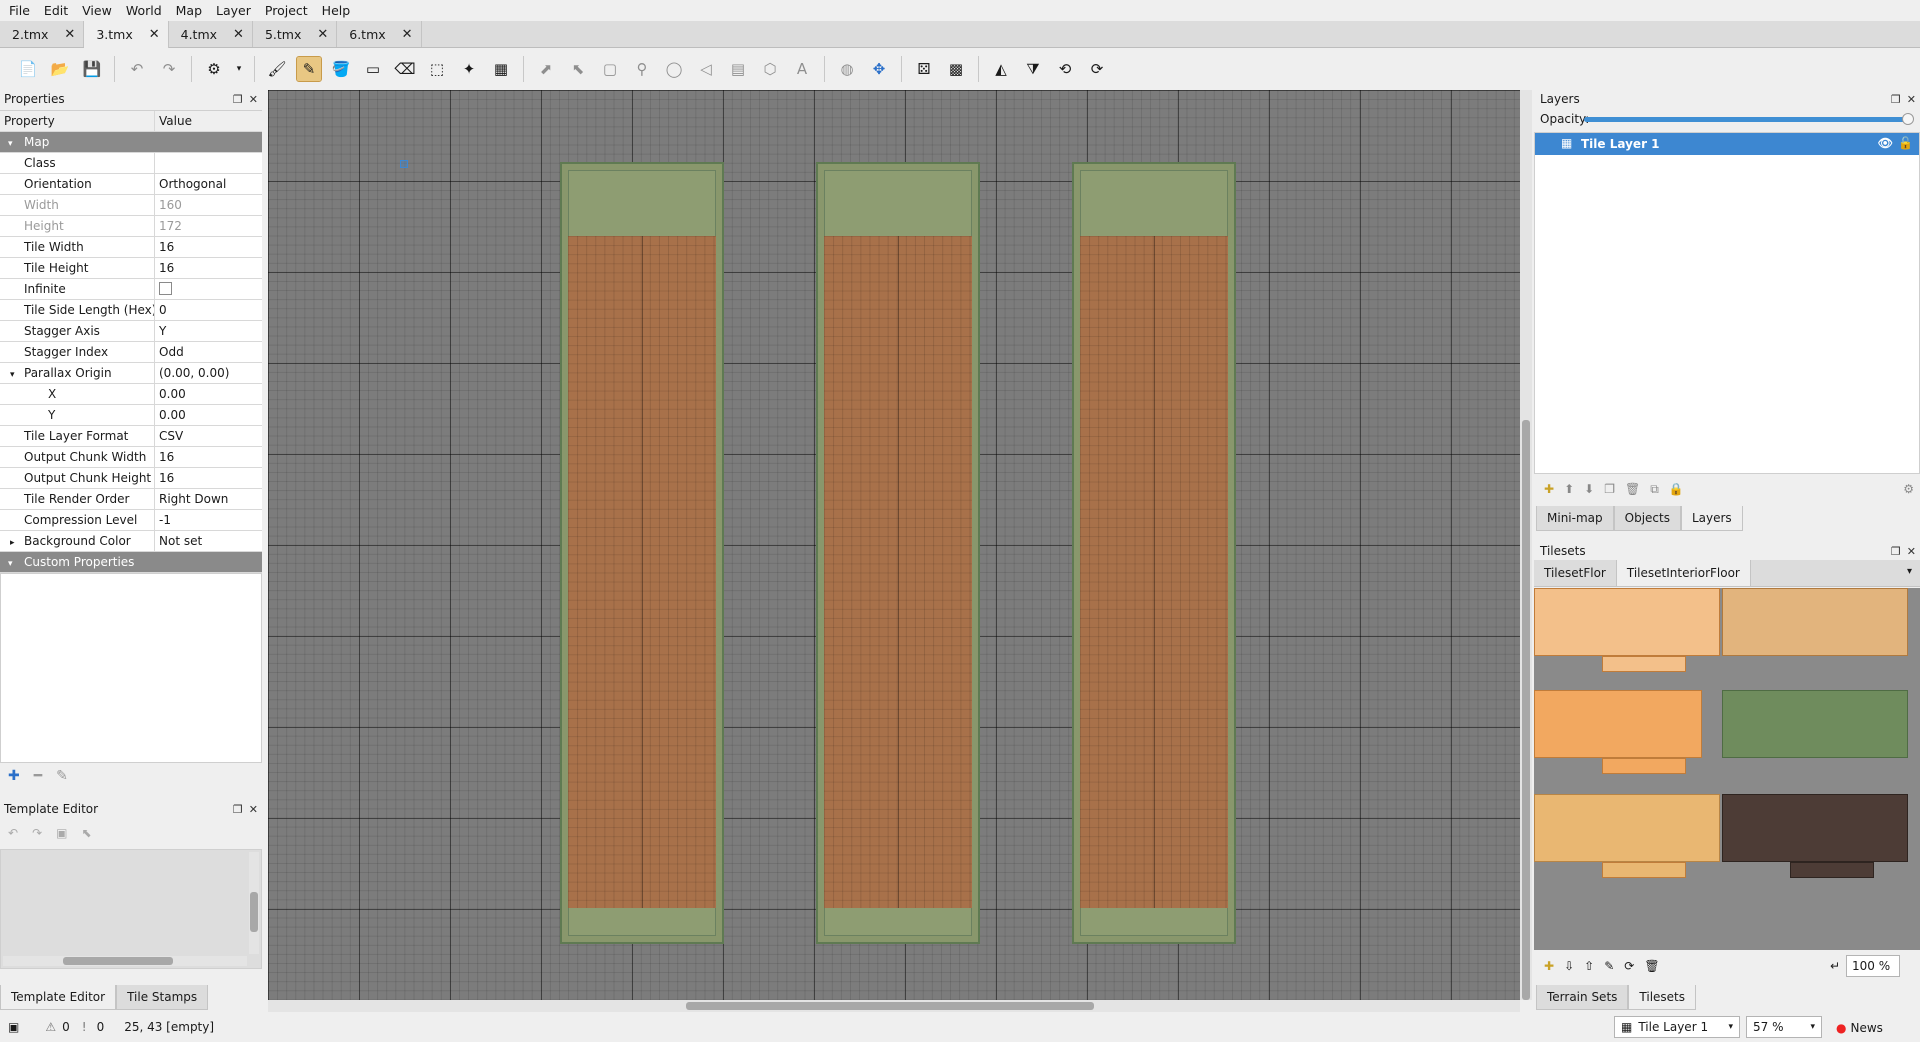 This screenshot has width=1920, height=1042. I want to click on merge-layer-icon: ⧉, so click(1654, 489).